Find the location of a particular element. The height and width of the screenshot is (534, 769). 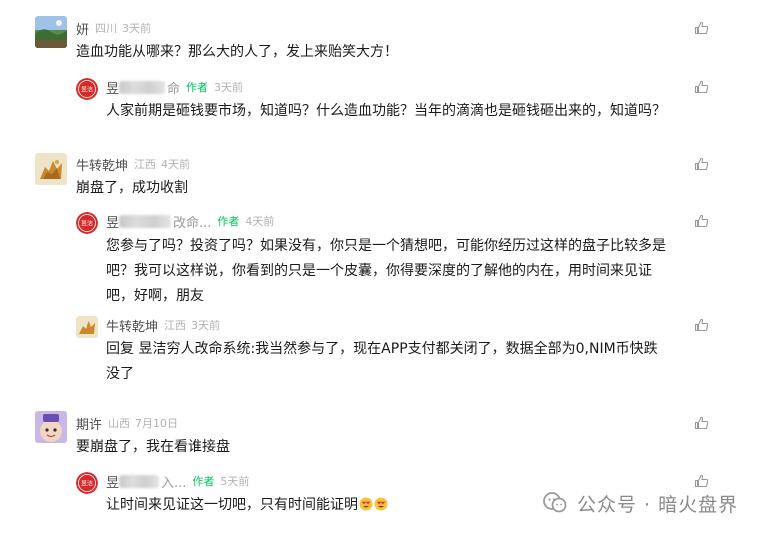

reply-text: 让时间来见证这一切吧，只有时间能证明 is located at coordinates (247, 505).